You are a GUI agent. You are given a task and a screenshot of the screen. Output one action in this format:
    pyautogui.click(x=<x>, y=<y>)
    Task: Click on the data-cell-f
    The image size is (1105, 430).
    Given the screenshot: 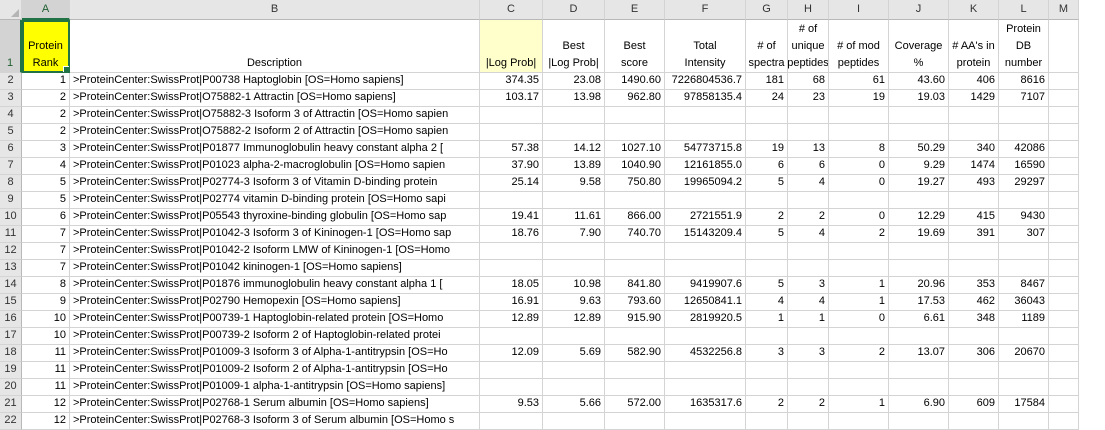 What is the action you would take?
    pyautogui.click(x=705, y=115)
    